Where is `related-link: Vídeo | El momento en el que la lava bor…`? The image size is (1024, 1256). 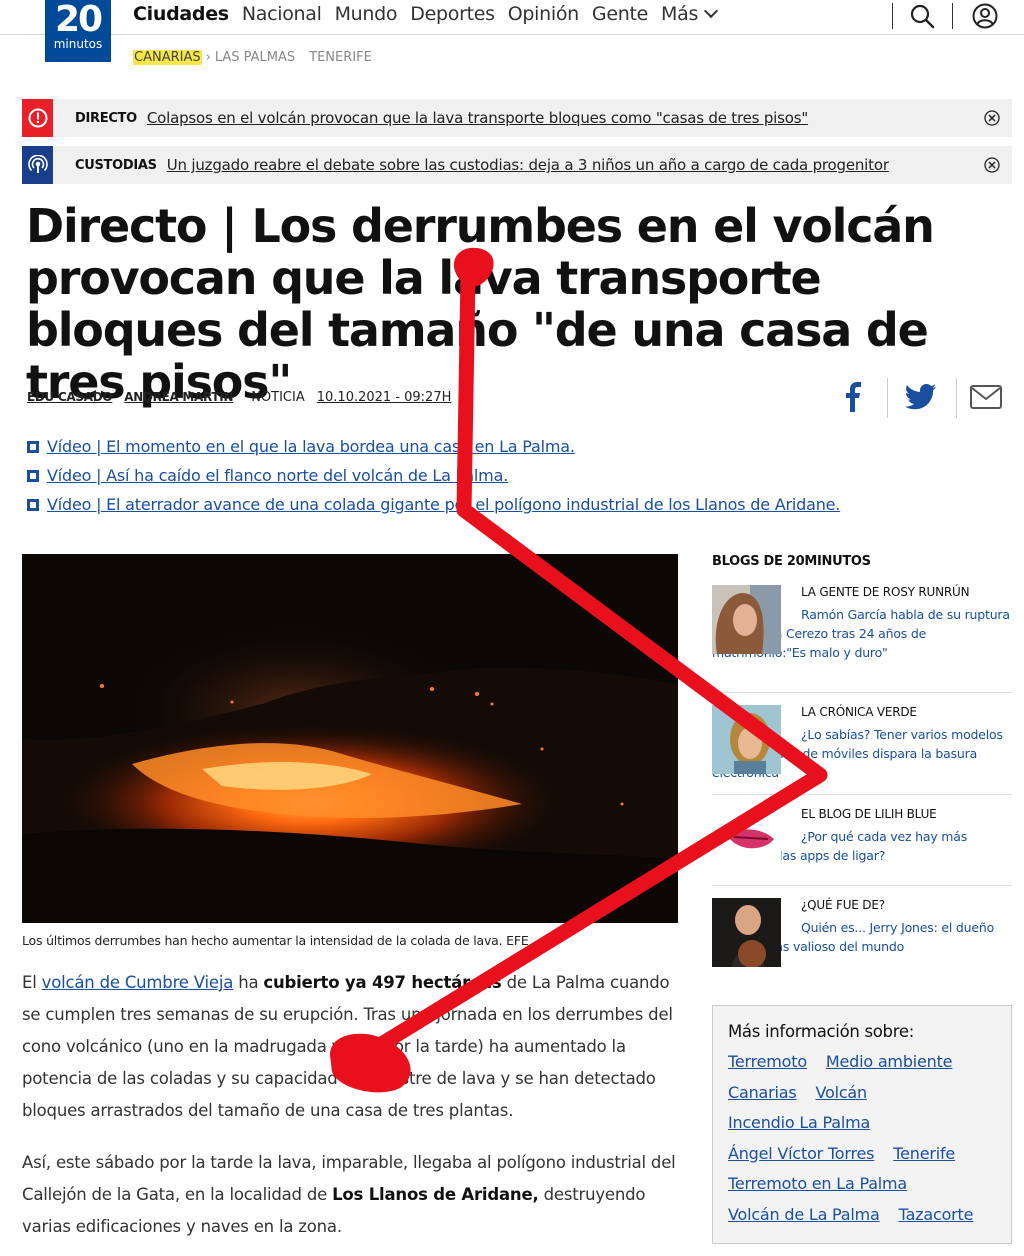 related-link: Vídeo | El momento en el que la lava bor… is located at coordinates (311, 446).